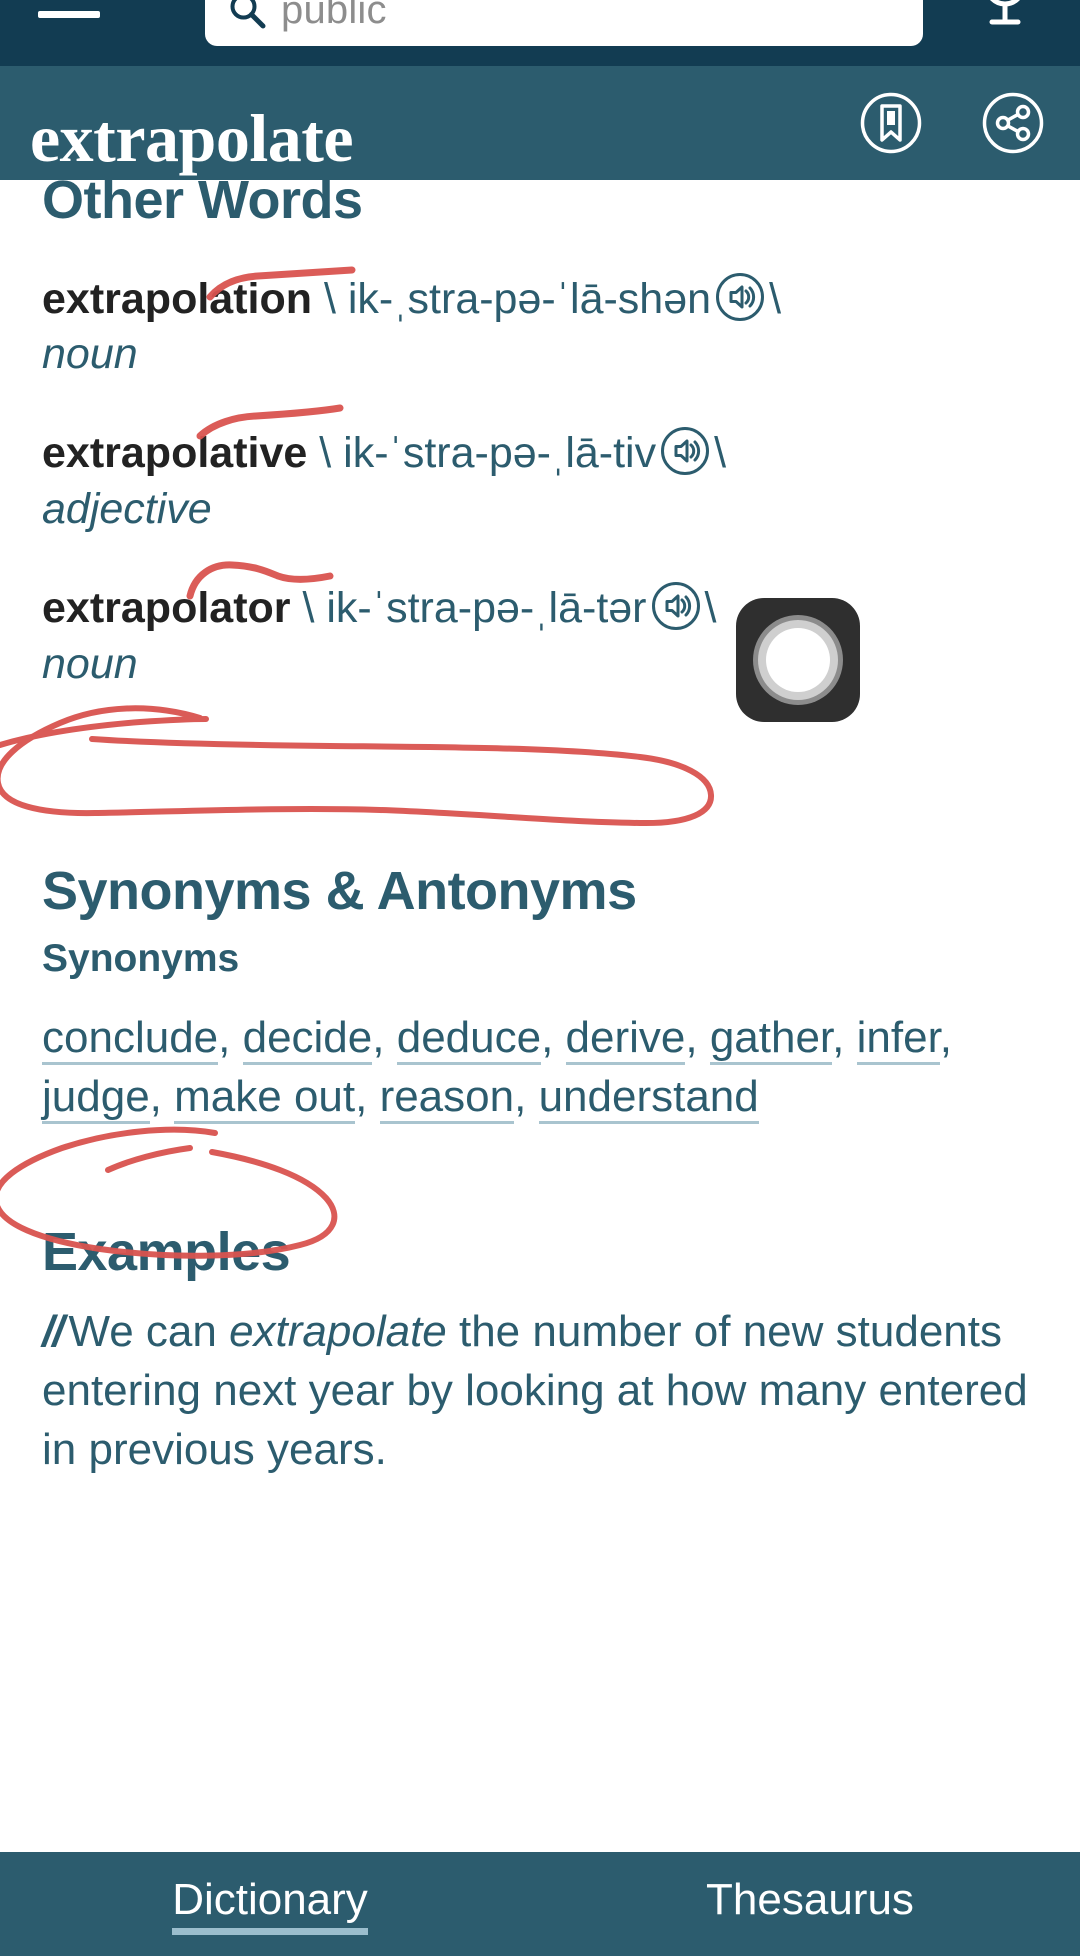 Image resolution: width=1080 pixels, height=1956 pixels. Describe the element at coordinates (166, 608) in the screenshot. I see `other-word-term: extrapolator` at that location.